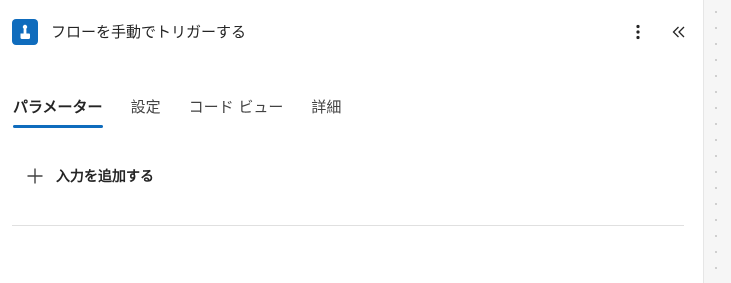 The width and height of the screenshot is (731, 283). Describe the element at coordinates (105, 177) in the screenshot. I see `add-input-label: 入力を追加する` at that location.